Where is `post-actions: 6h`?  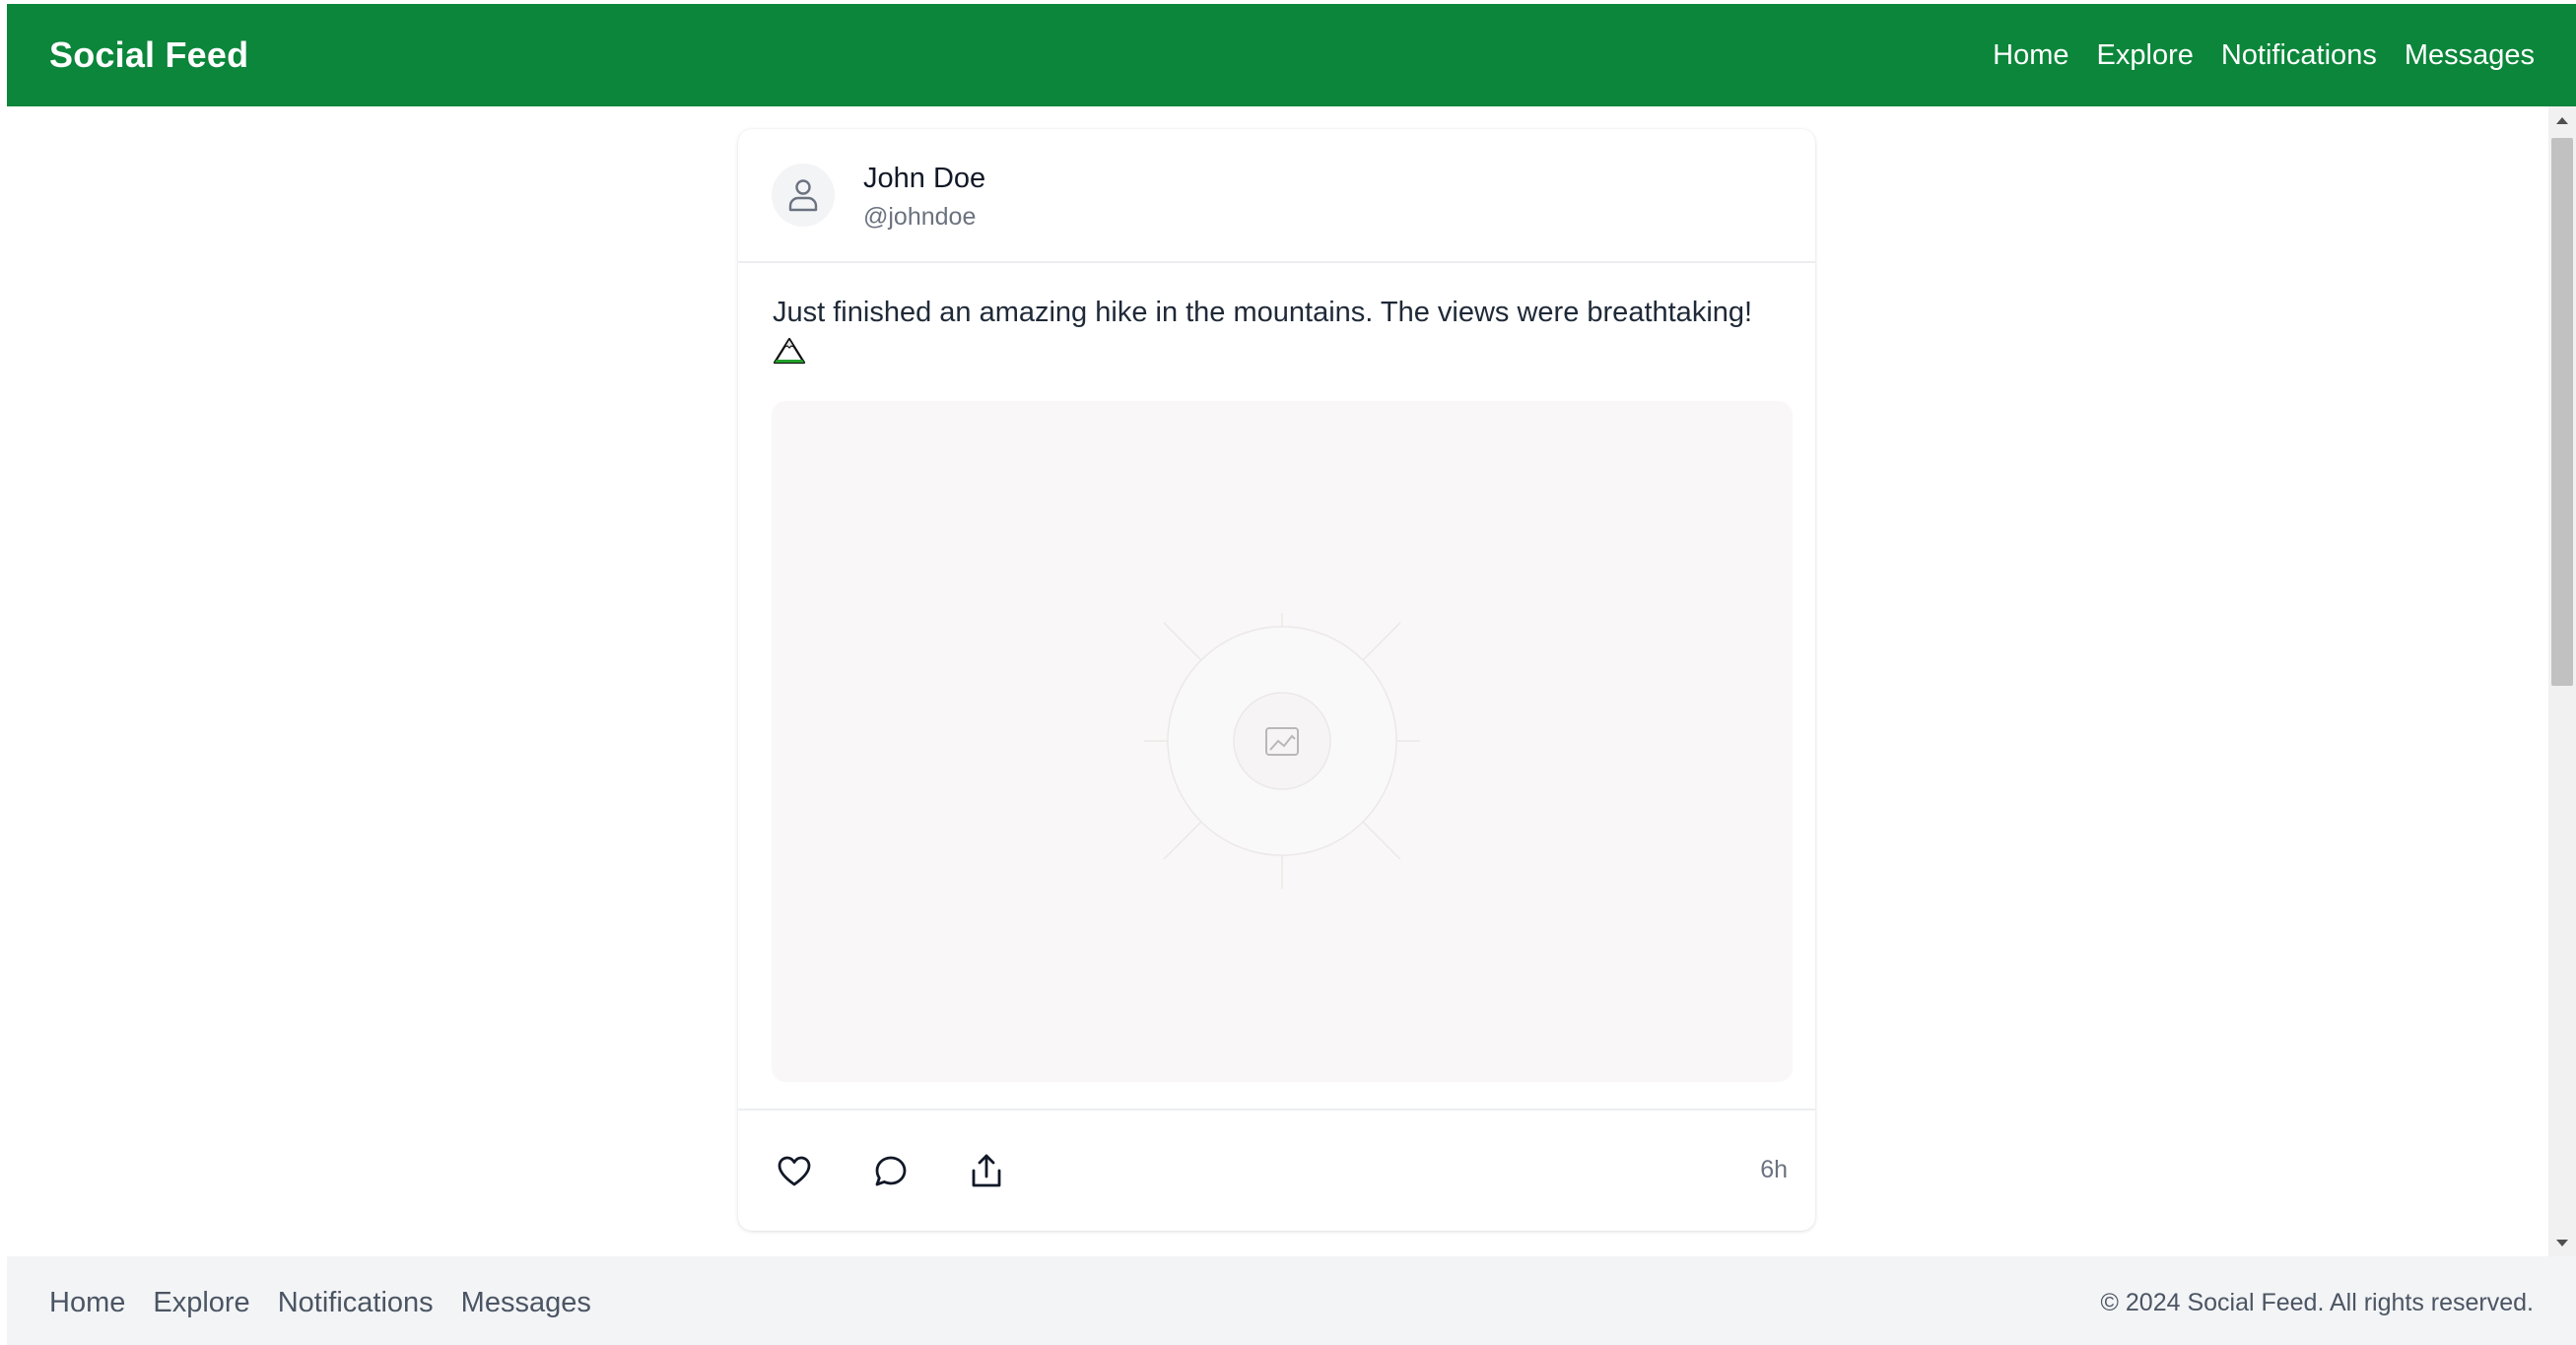
post-actions: 6h is located at coordinates (1276, 1170).